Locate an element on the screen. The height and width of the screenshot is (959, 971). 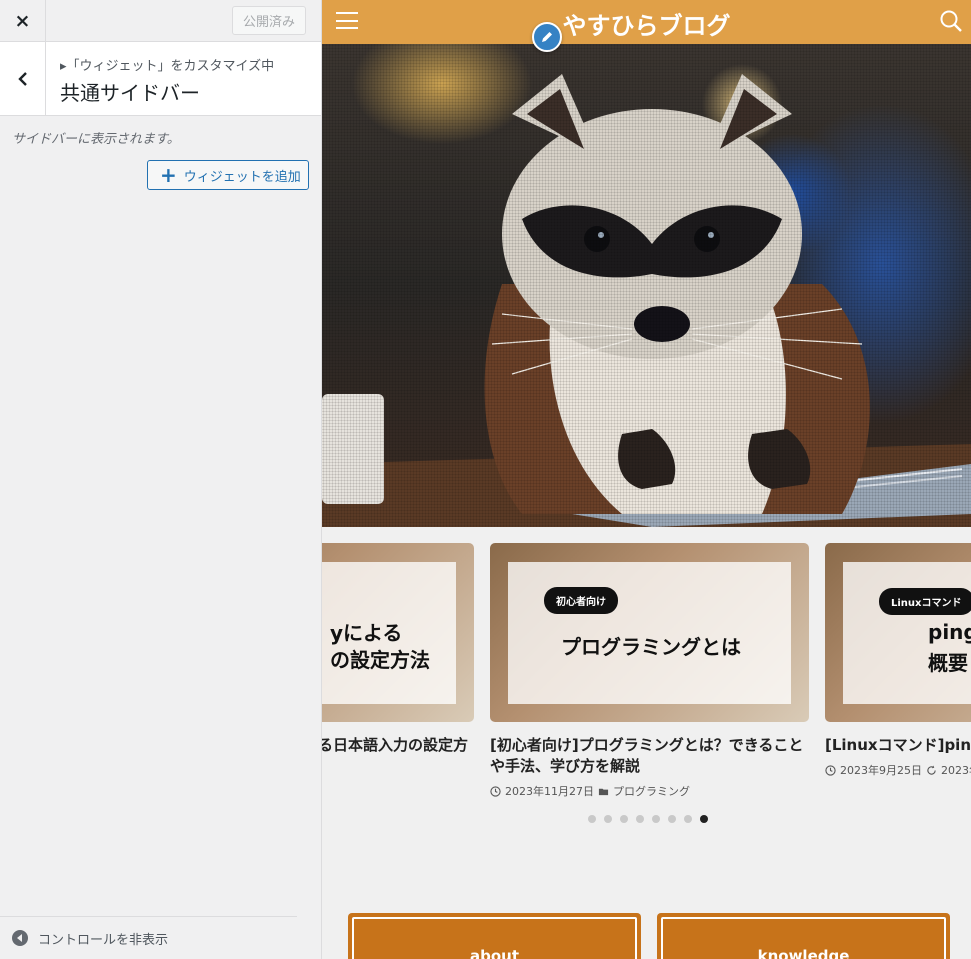
close-customizer-button: × is located at coordinates (23, 21).